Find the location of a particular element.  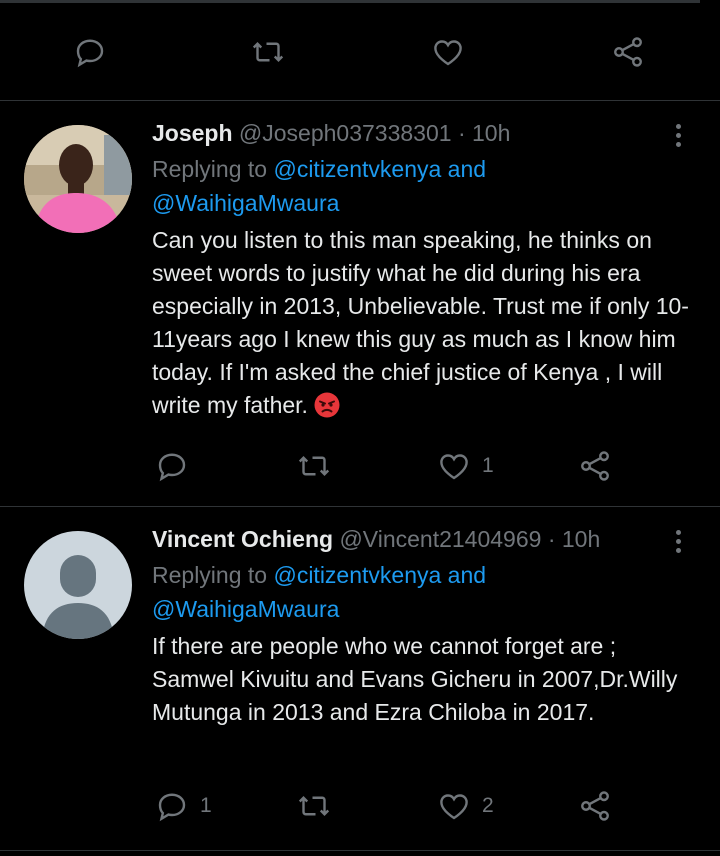

username: @Vincent21404969 is located at coordinates (440, 539).